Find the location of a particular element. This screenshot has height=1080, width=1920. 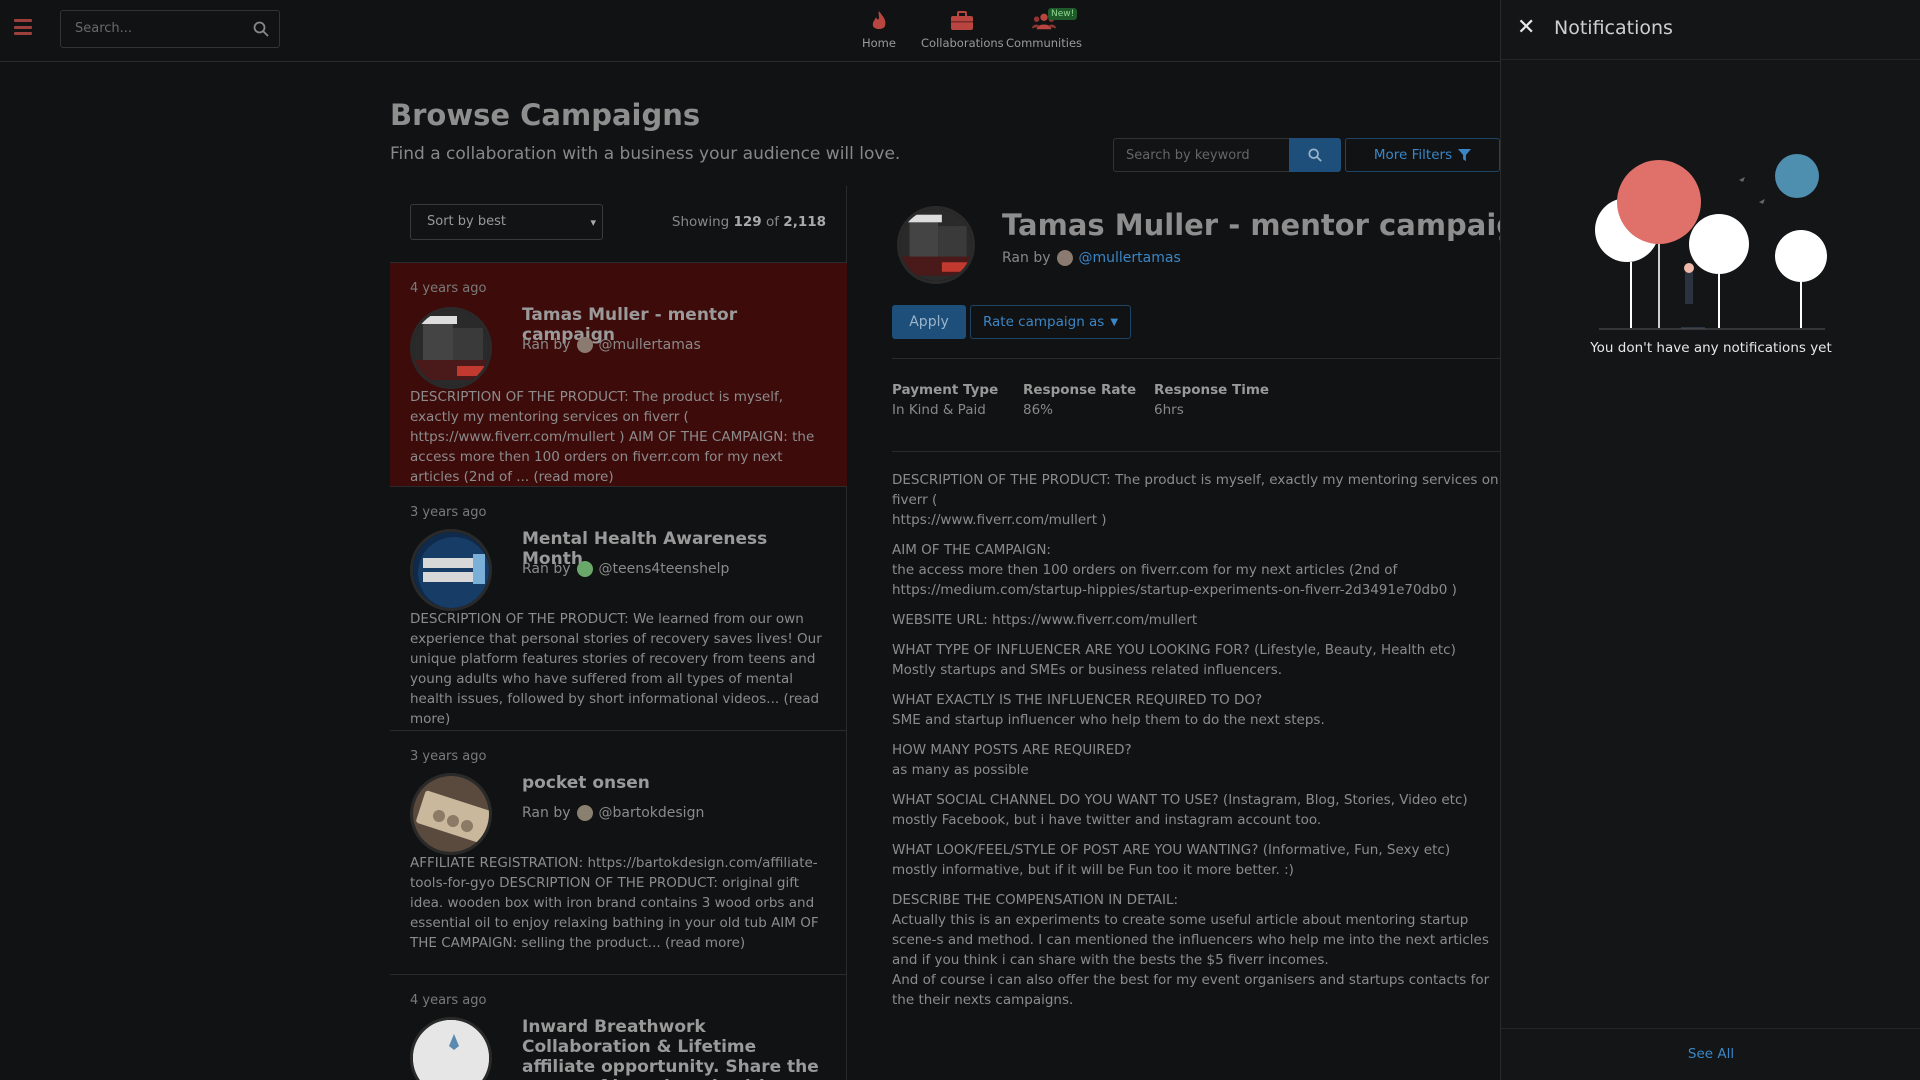

detail-ran-by: Ran by @mullertamas is located at coordinates (1091, 258).